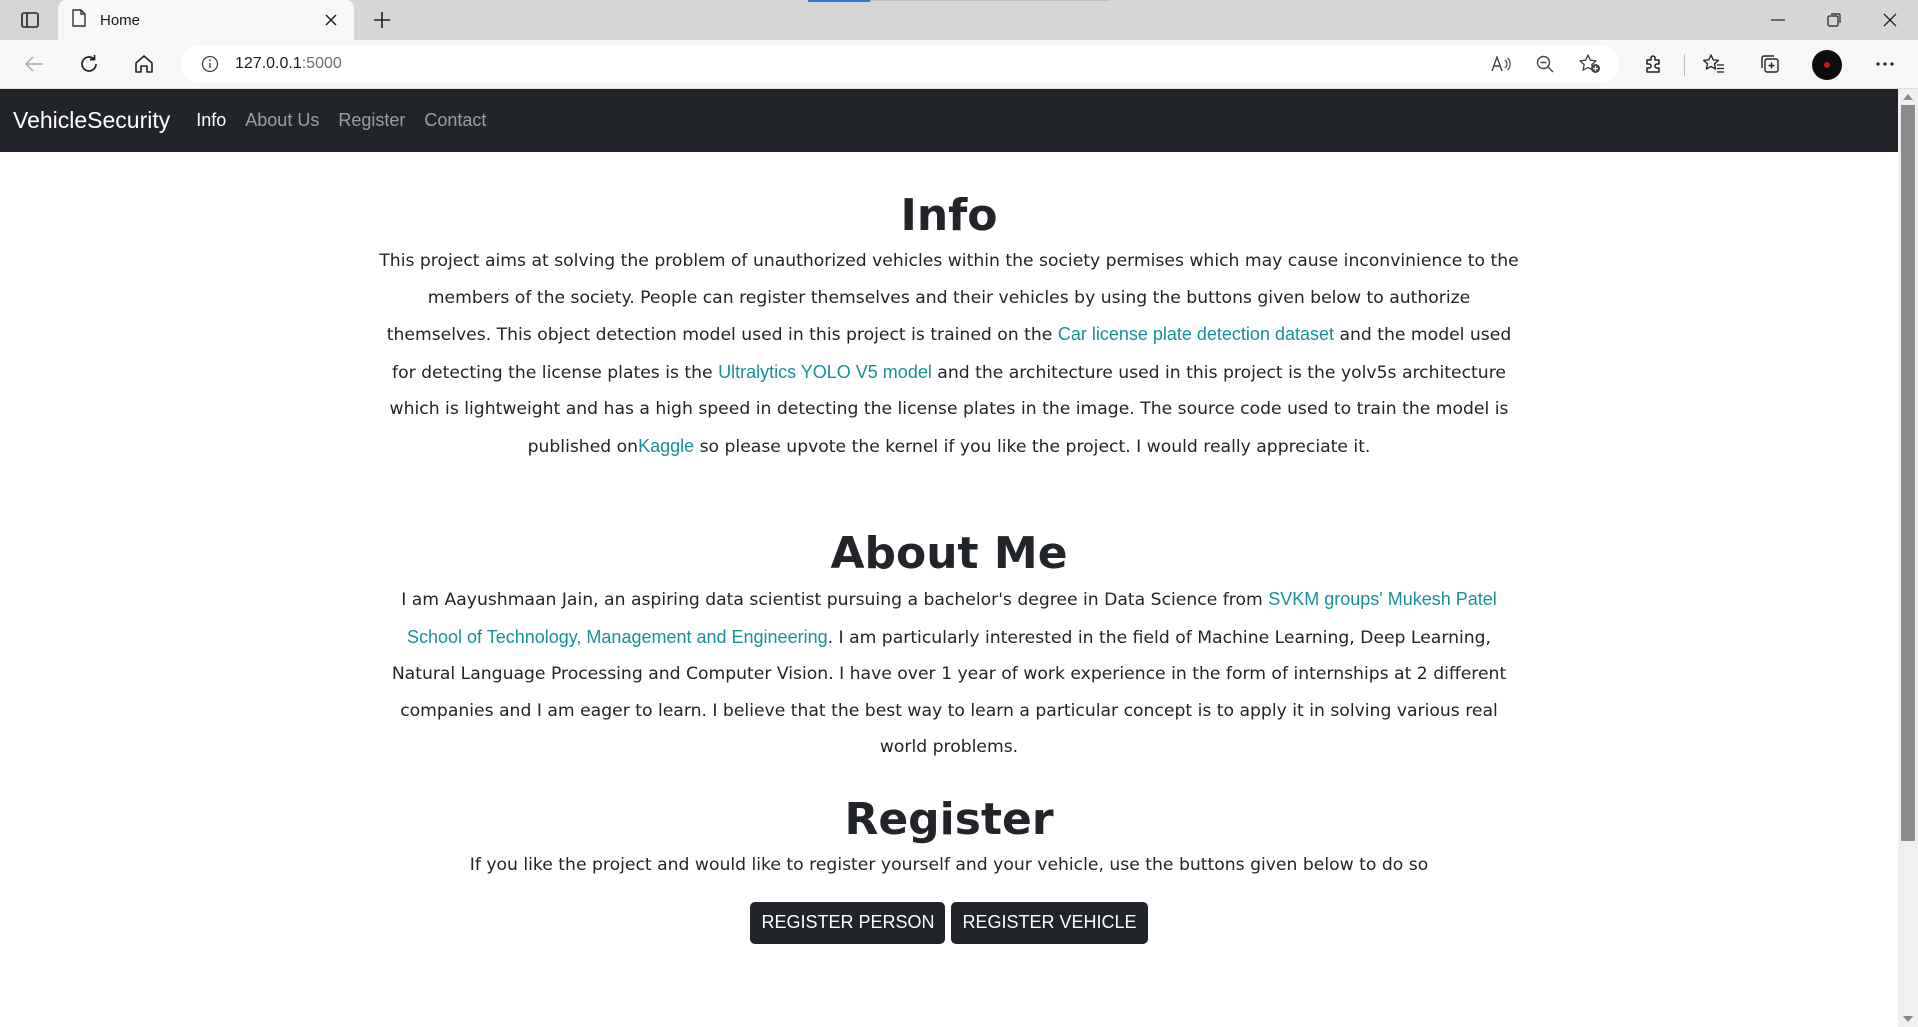 This screenshot has height=1027, width=1918. What do you see at coordinates (1049, 922) in the screenshot?
I see `register-vehicle-button: REGISTER VEHICLE` at bounding box center [1049, 922].